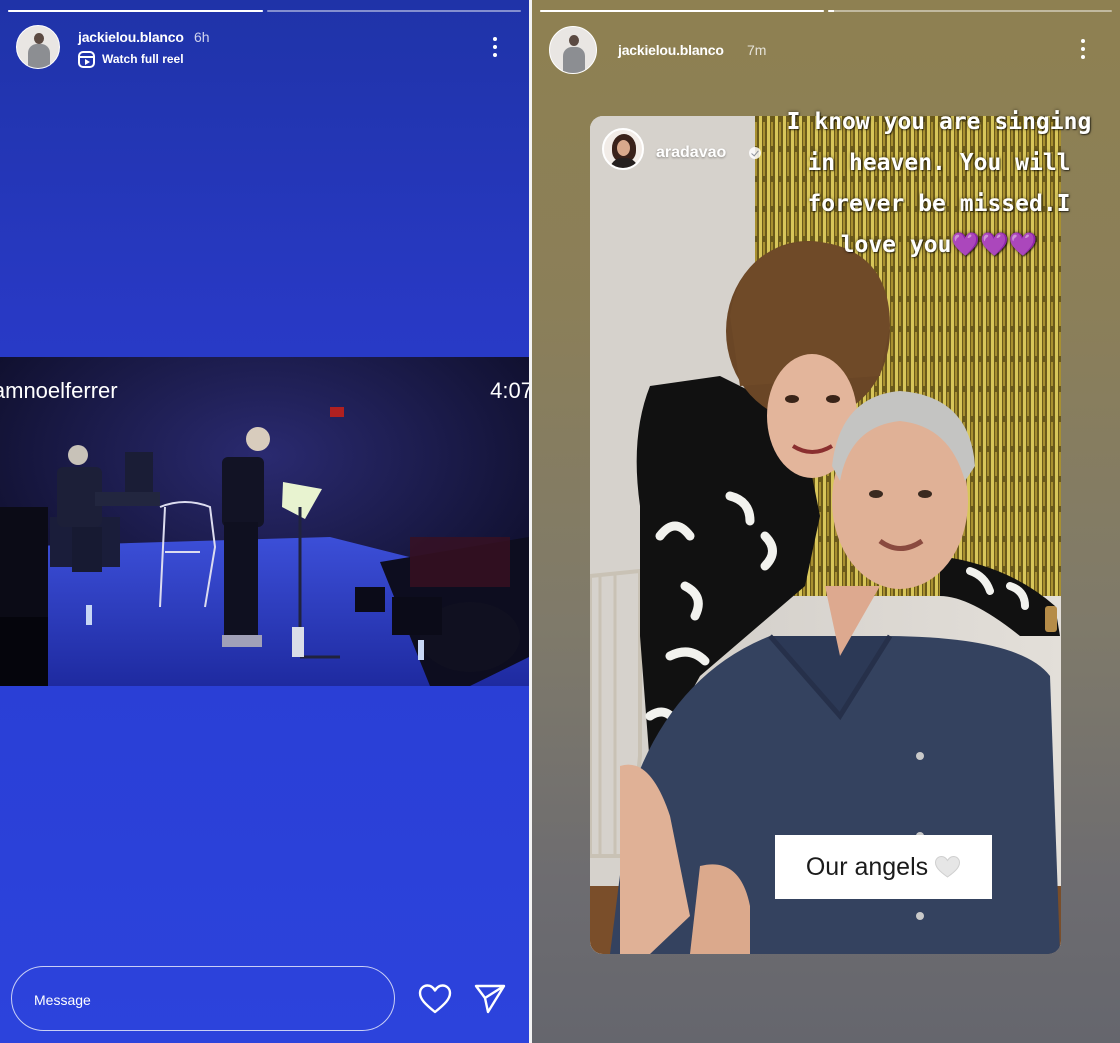 This screenshot has width=1120, height=1043. Describe the element at coordinates (757, 50) in the screenshot. I see `story-time: 7m` at that location.